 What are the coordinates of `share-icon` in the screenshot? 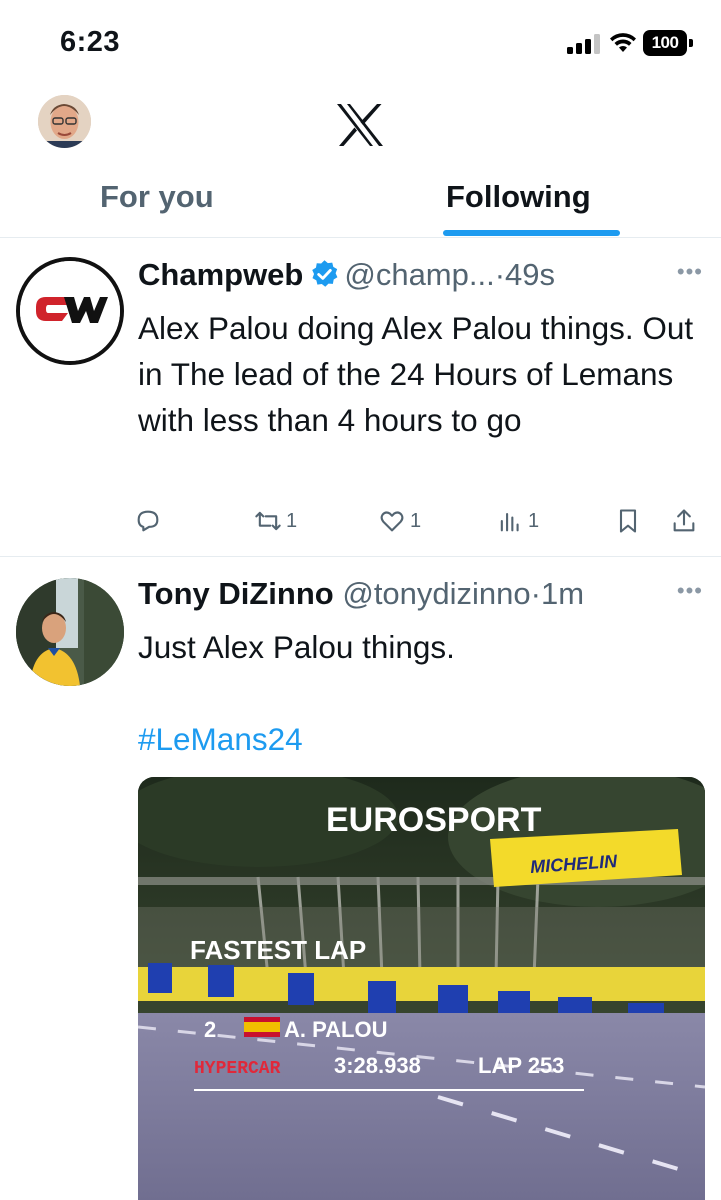 It's located at (684, 520).